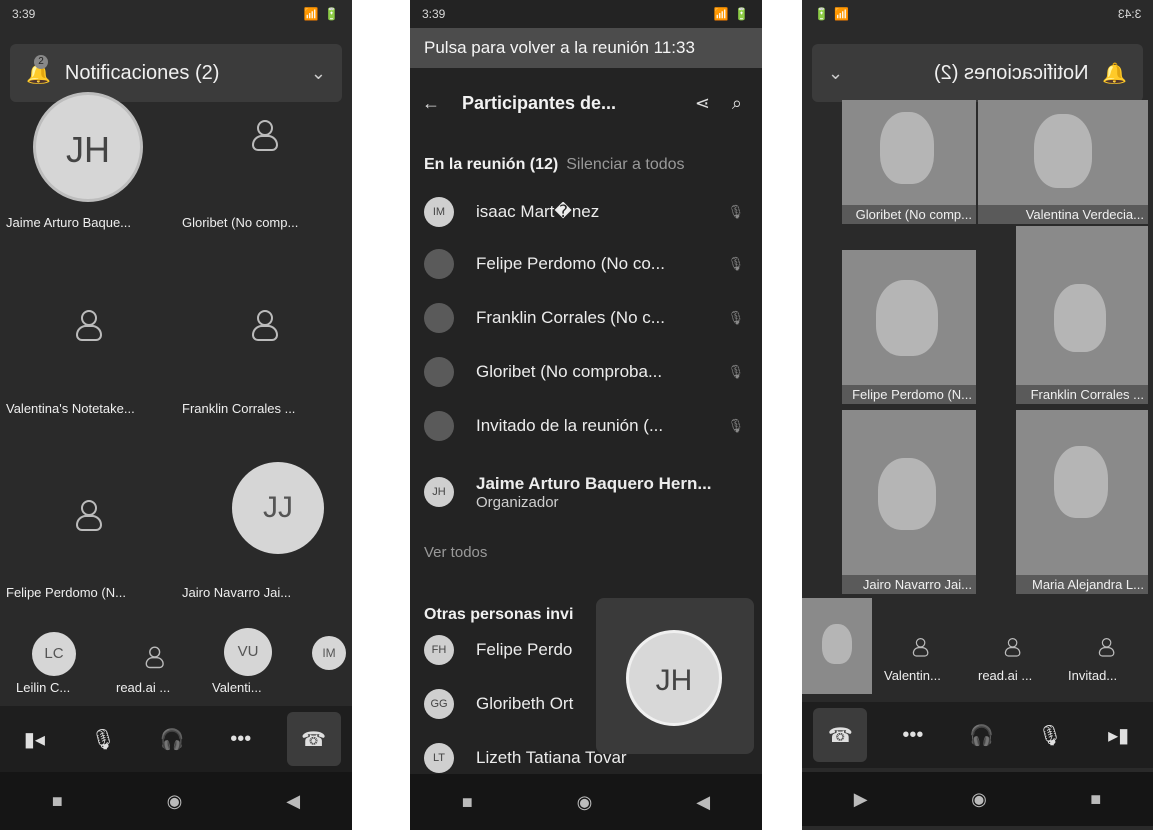 This screenshot has height=830, width=1153. Describe the element at coordinates (601, 492) in the screenshot. I see `organizer-info: Jaime Arturo Baquero Hern... Organizador` at that location.